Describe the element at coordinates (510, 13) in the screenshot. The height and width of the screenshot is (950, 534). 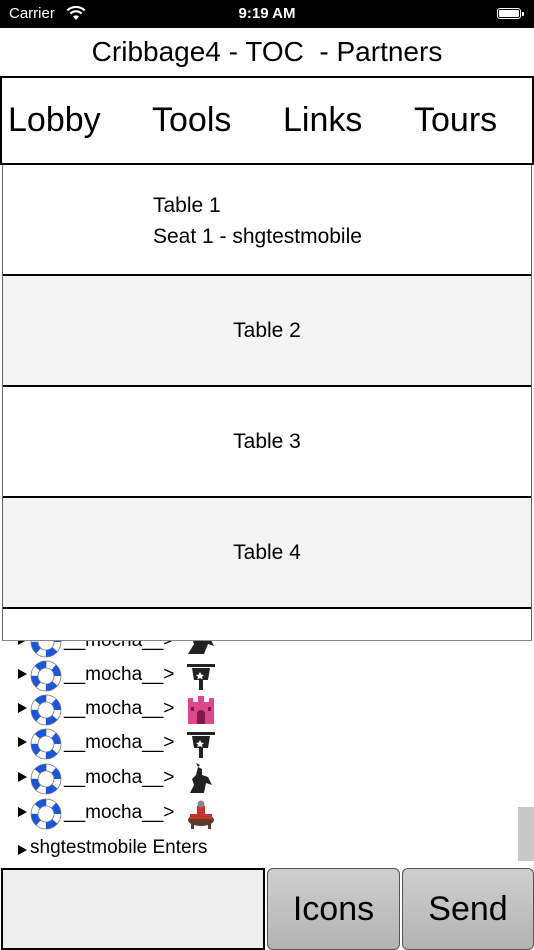
I see `battery-icon` at that location.